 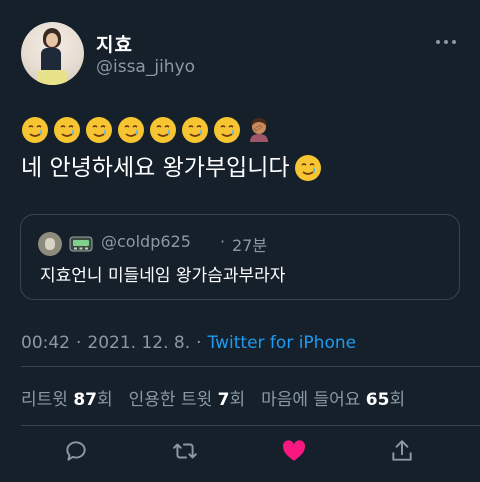 What do you see at coordinates (187, 397) in the screenshot?
I see `quotes-stat: 인용한 트윗 7회` at bounding box center [187, 397].